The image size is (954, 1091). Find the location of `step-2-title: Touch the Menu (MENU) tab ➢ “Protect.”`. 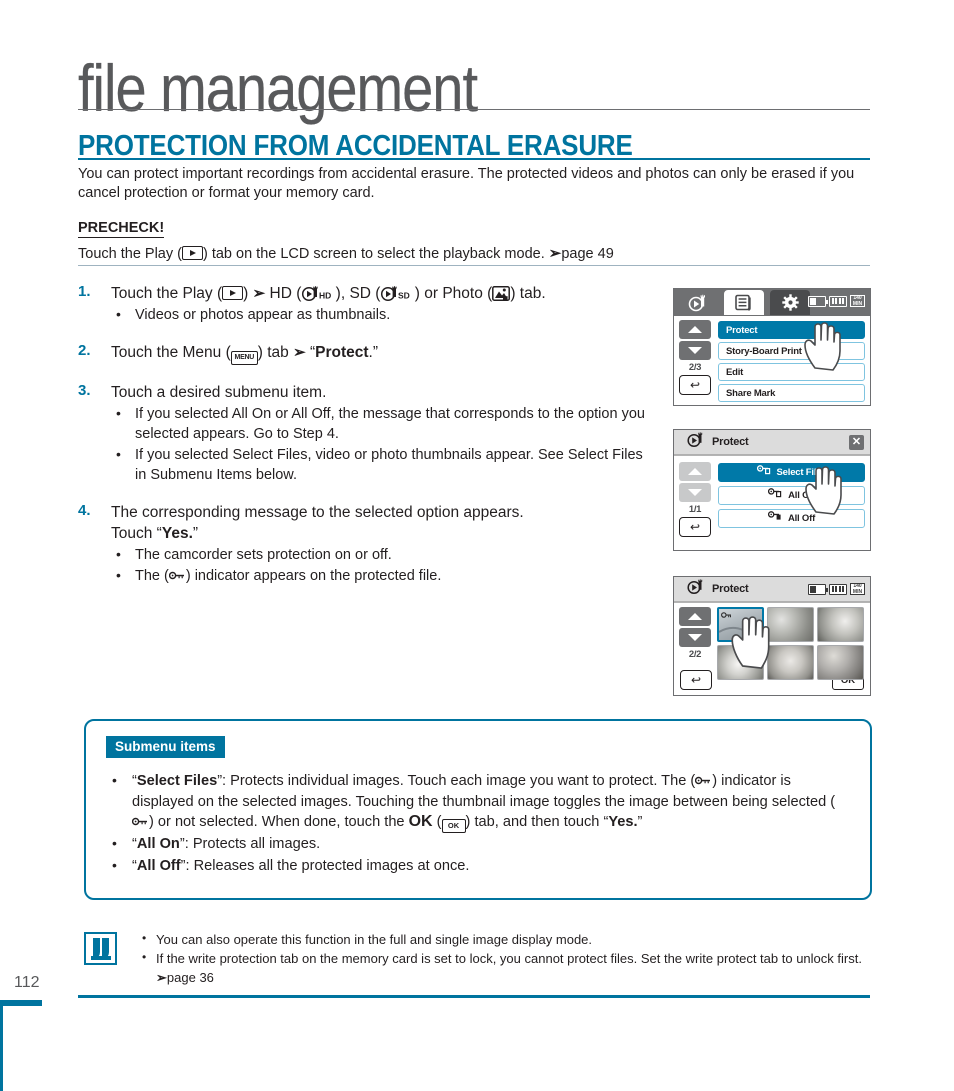

step-2-title: Touch the Menu (MENU) tab ➢ “Protect.” is located at coordinates (384, 353).